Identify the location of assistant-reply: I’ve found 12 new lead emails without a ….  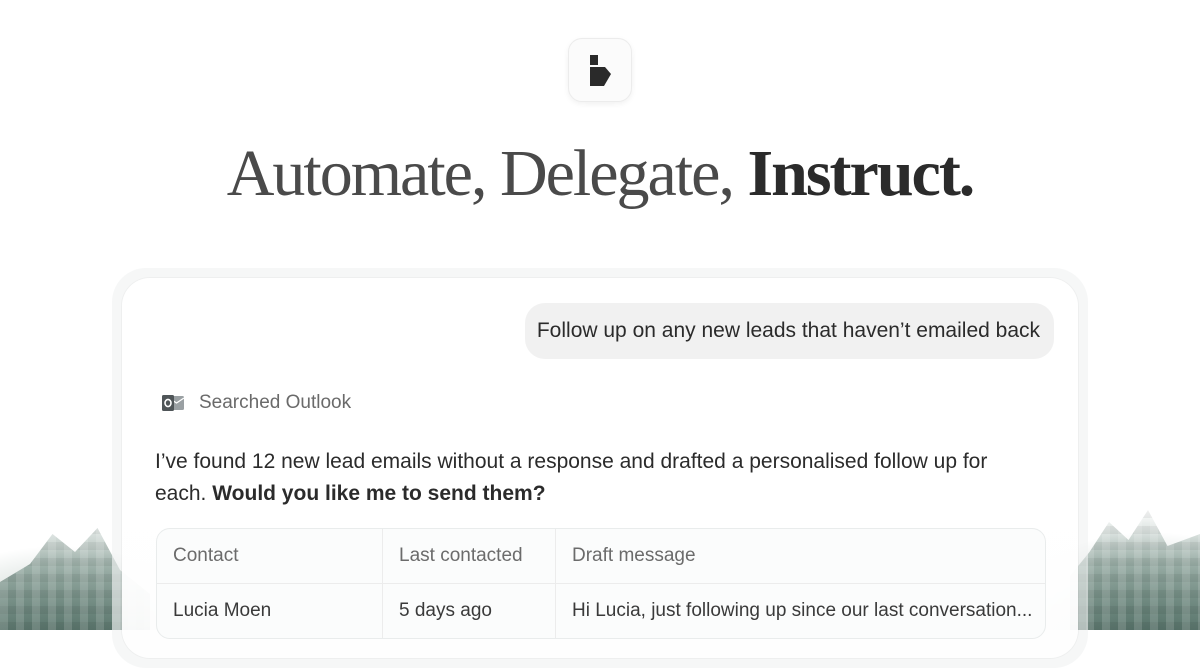
(595, 478).